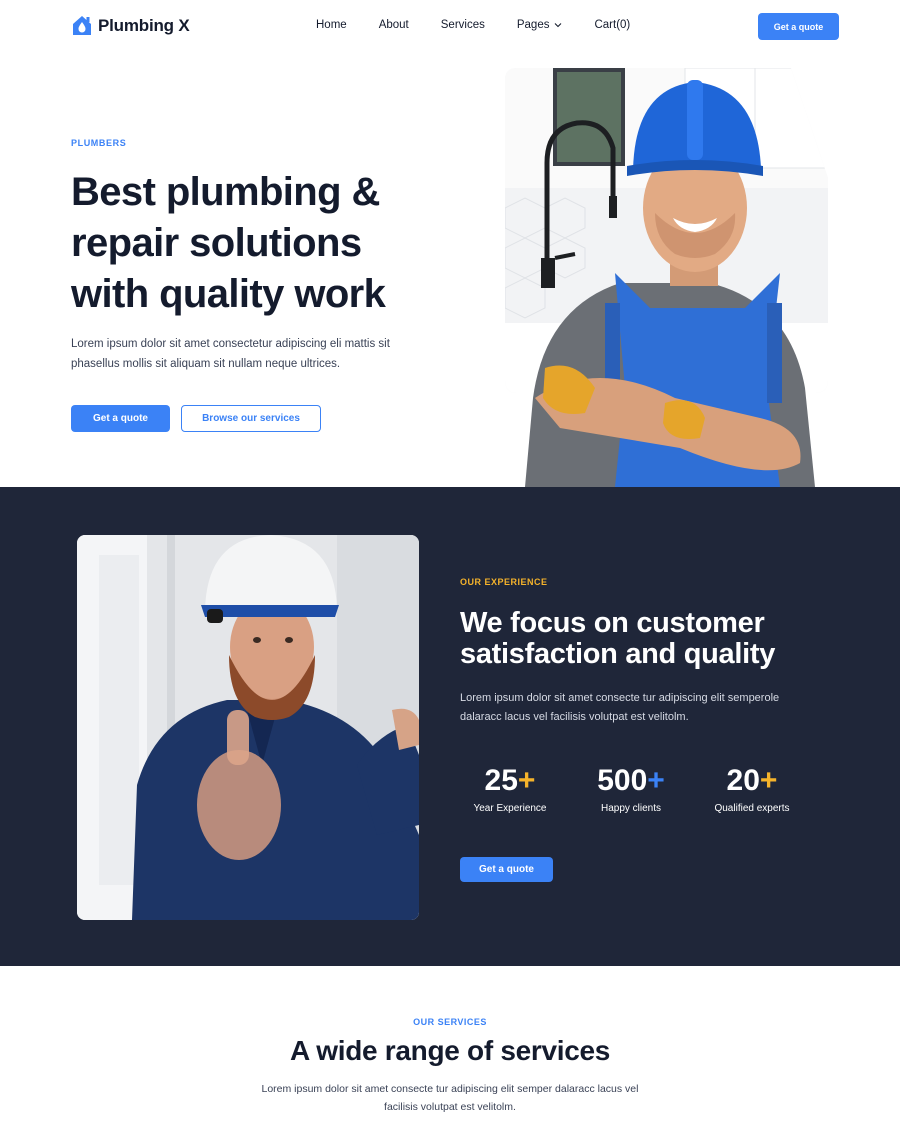 The image size is (900, 1125). What do you see at coordinates (666, 277) in the screenshot?
I see `plumber-hero-image` at bounding box center [666, 277].